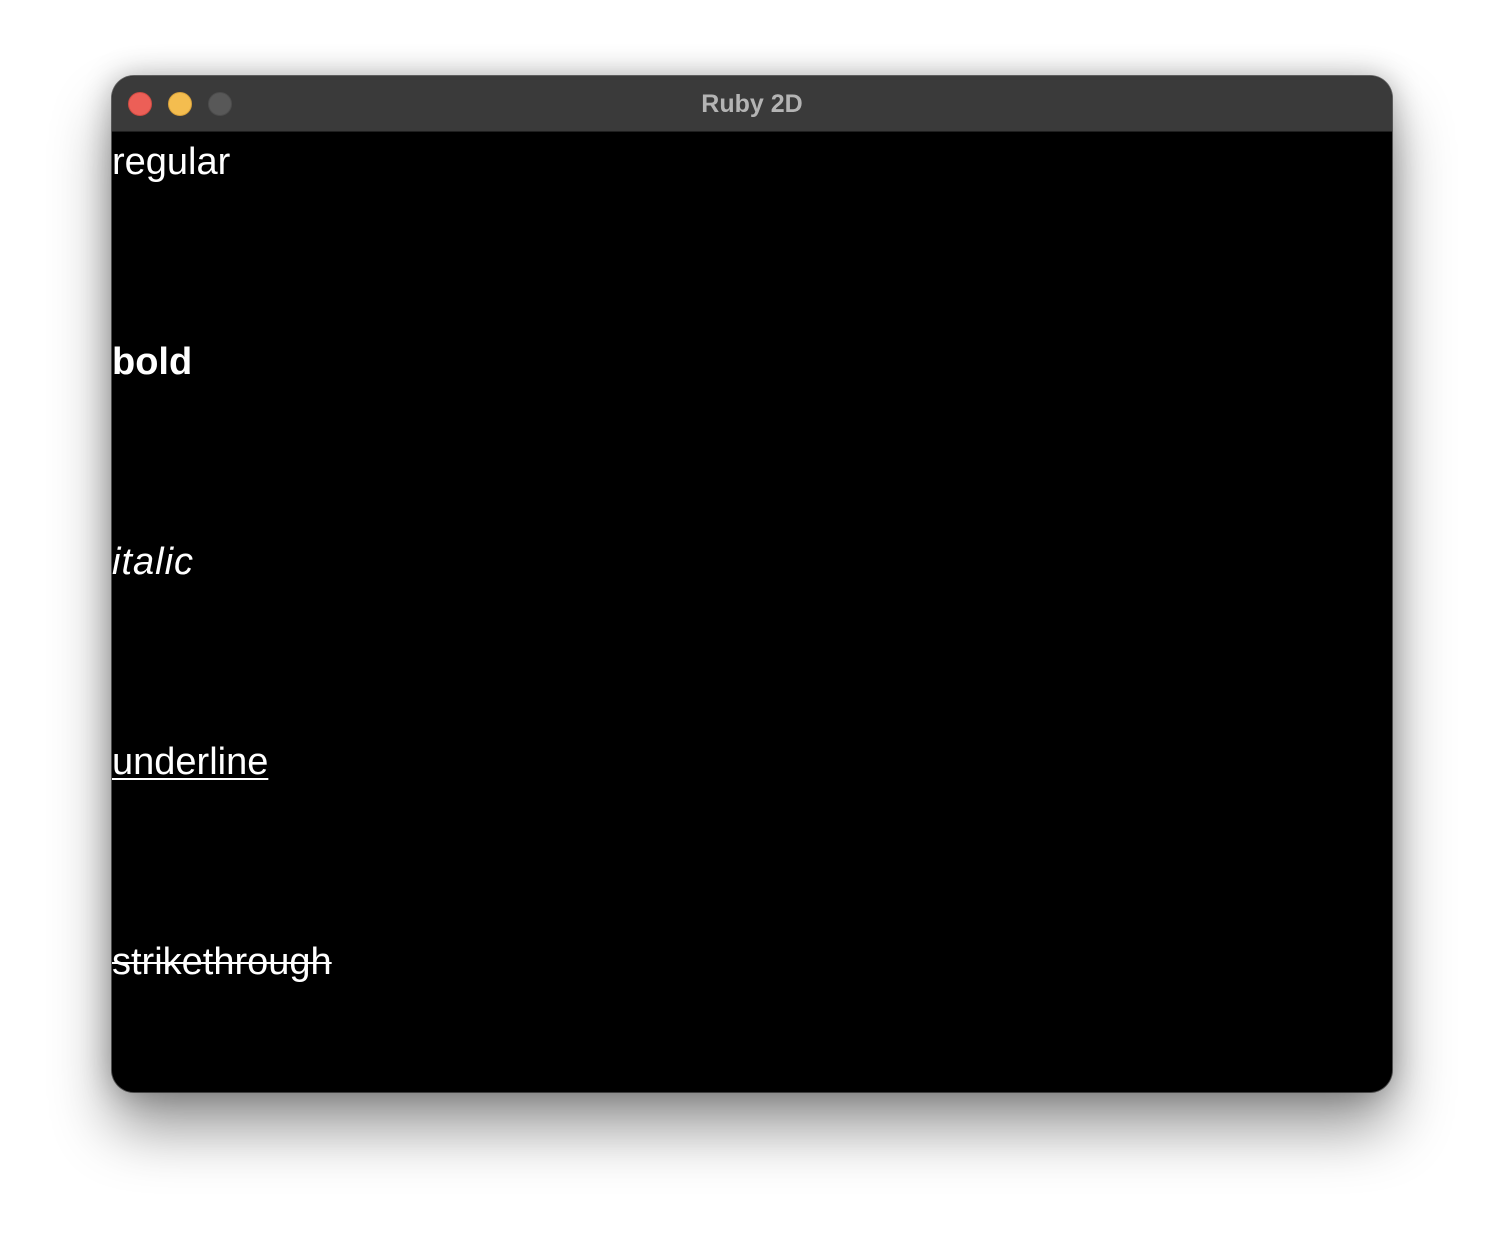 This screenshot has height=1240, width=1504. What do you see at coordinates (171, 162) in the screenshot?
I see `regular-text: regular` at bounding box center [171, 162].